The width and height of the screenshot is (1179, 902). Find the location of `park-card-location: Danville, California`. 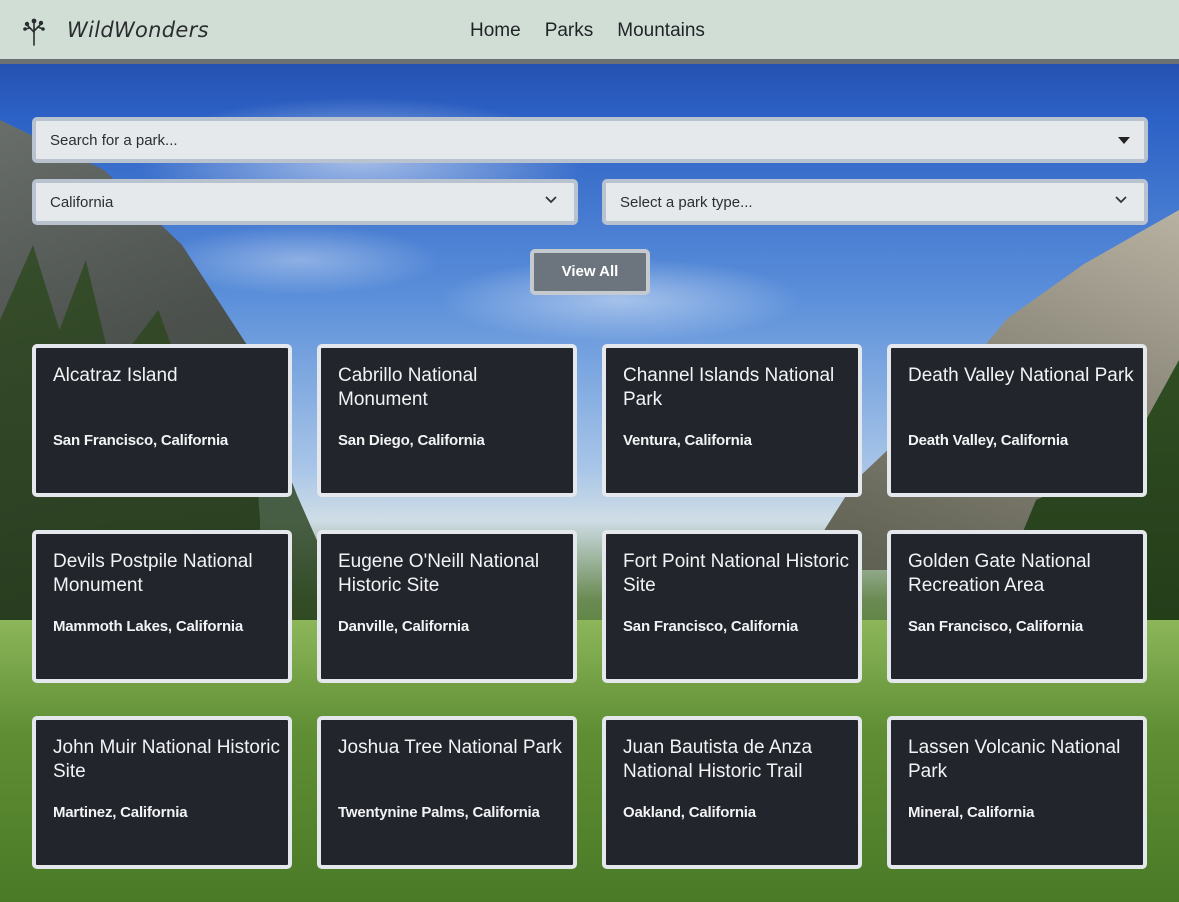

park-card-location: Danville, California is located at coordinates (404, 626).